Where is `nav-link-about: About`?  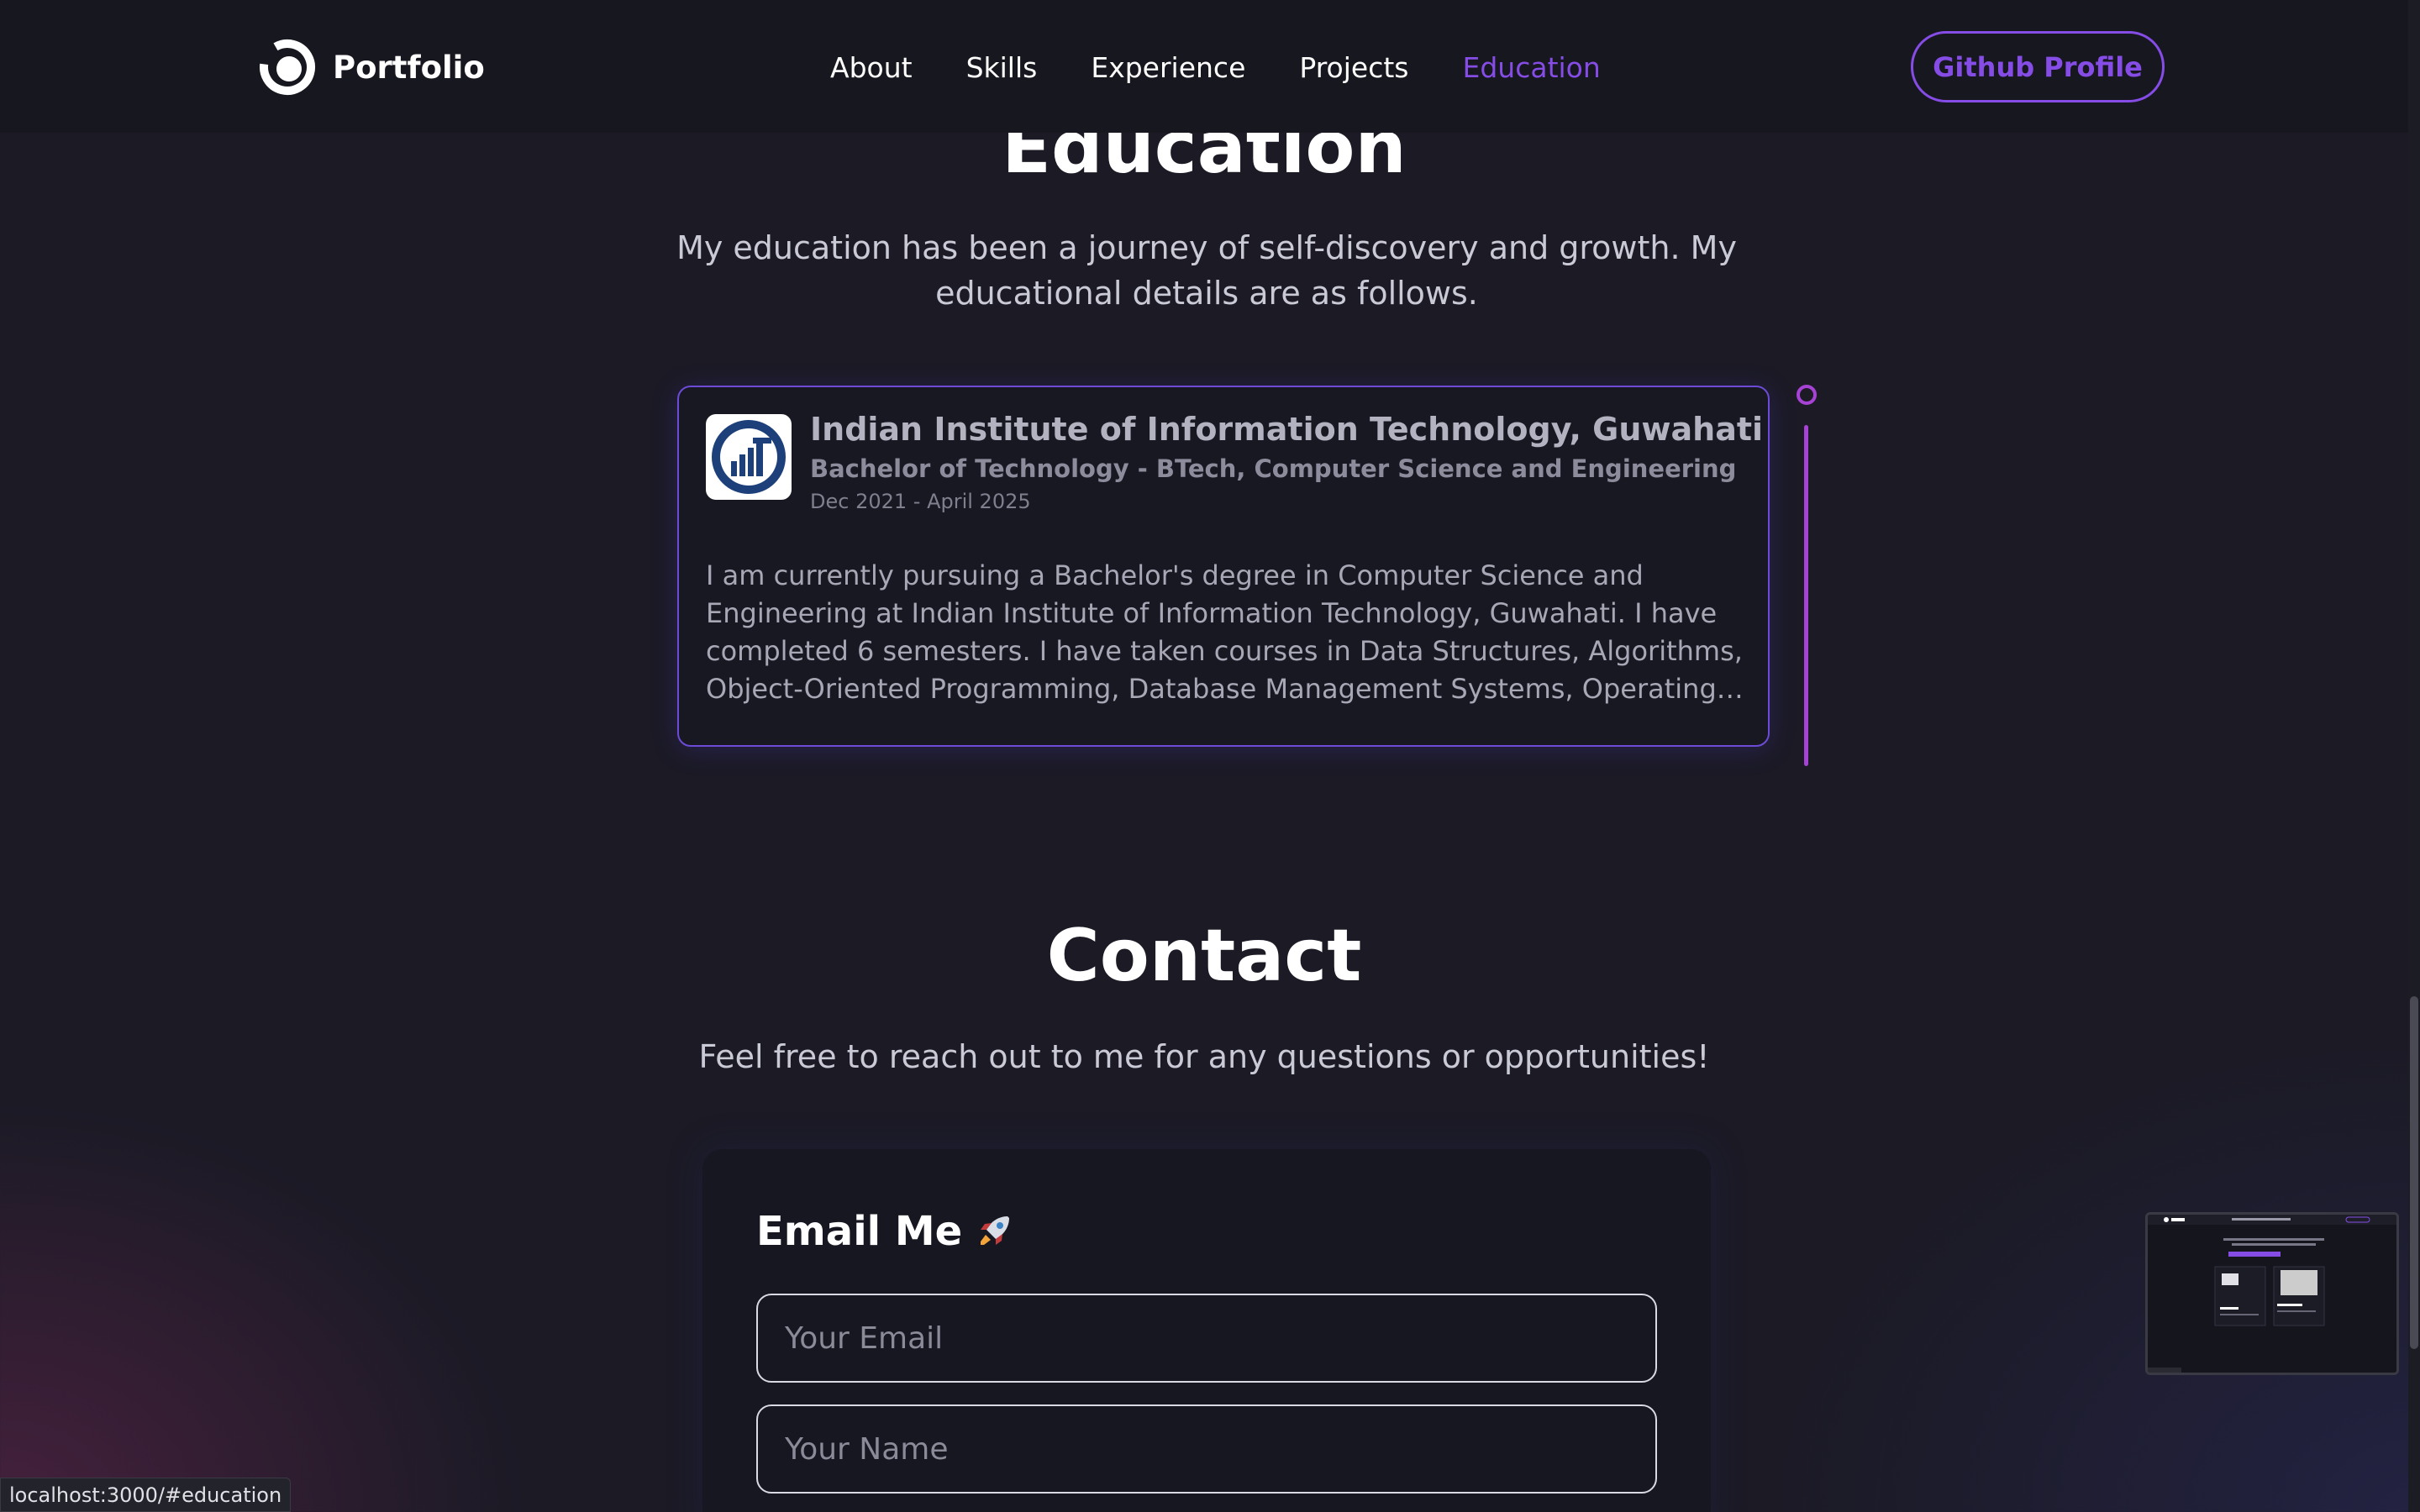 nav-link-about: About is located at coordinates (871, 67).